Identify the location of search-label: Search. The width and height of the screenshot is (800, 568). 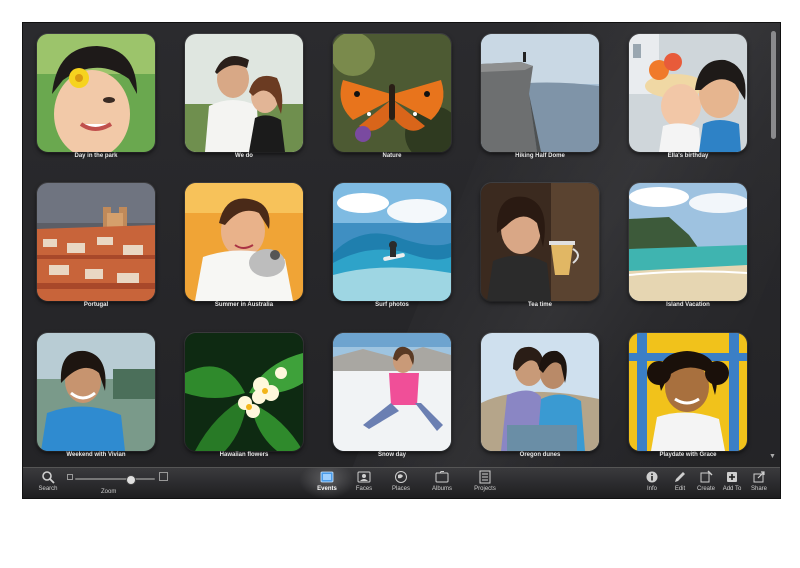
(48, 489).